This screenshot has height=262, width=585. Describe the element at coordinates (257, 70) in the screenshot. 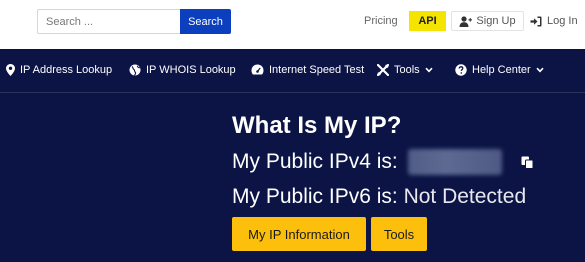

I see `speedometer-icon` at that location.